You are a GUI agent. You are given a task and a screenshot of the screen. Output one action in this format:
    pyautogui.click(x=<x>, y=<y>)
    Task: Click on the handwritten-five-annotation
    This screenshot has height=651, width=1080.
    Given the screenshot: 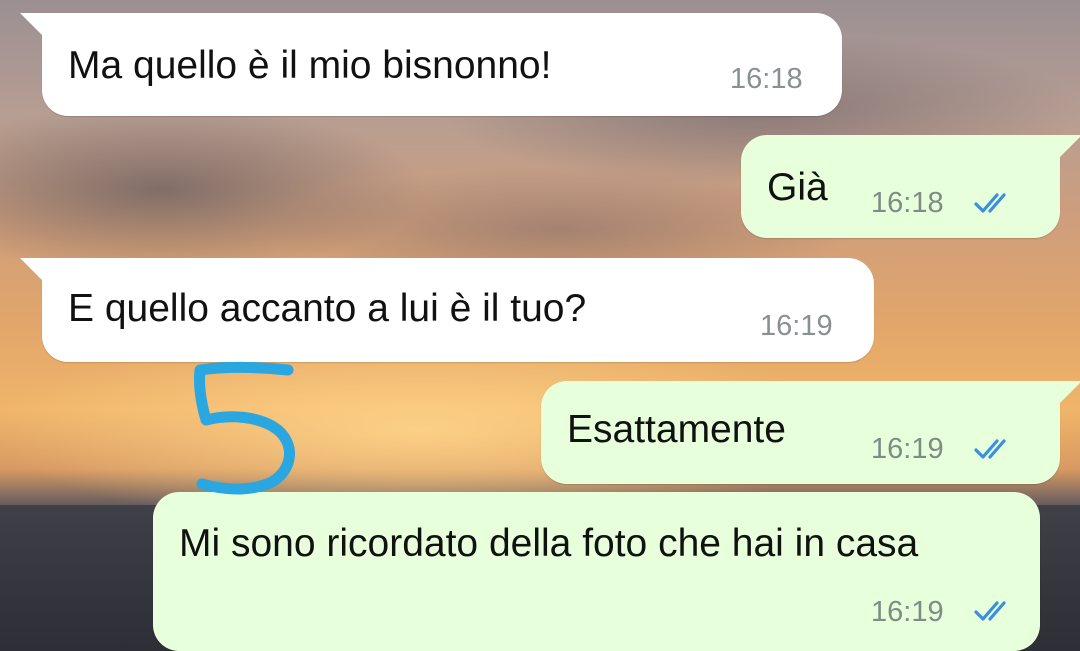 What is the action you would take?
    pyautogui.click(x=244, y=428)
    